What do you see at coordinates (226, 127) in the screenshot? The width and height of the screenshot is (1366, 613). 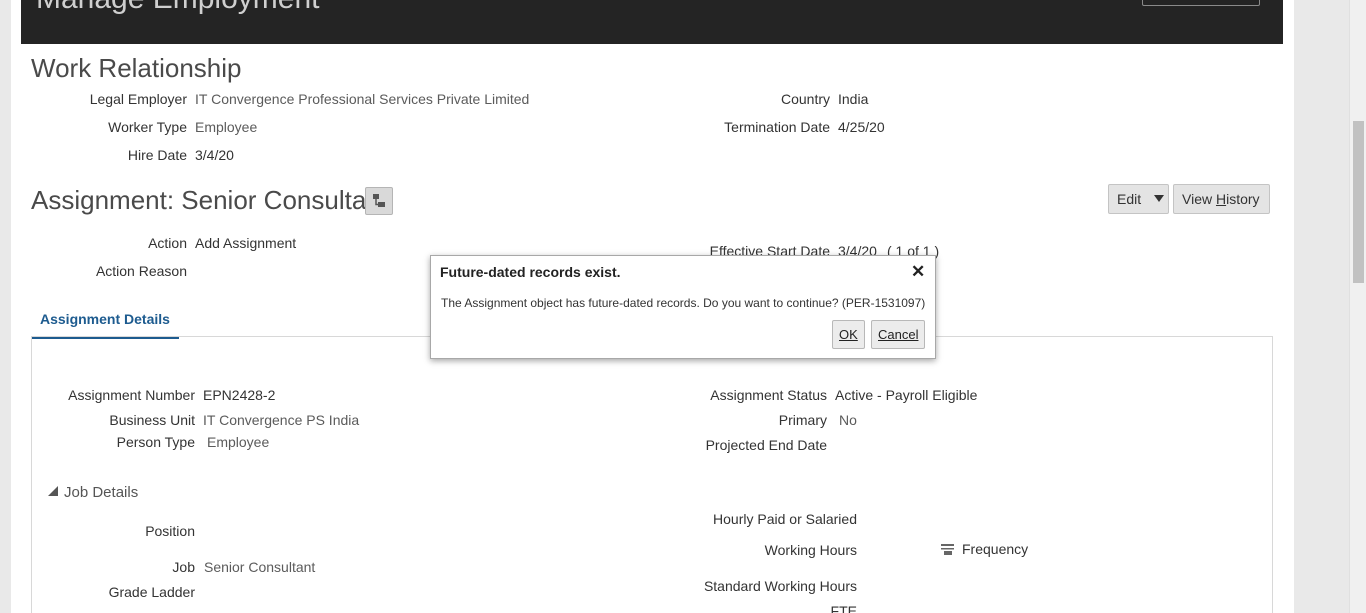 I see `worker-type-value: Employee` at bounding box center [226, 127].